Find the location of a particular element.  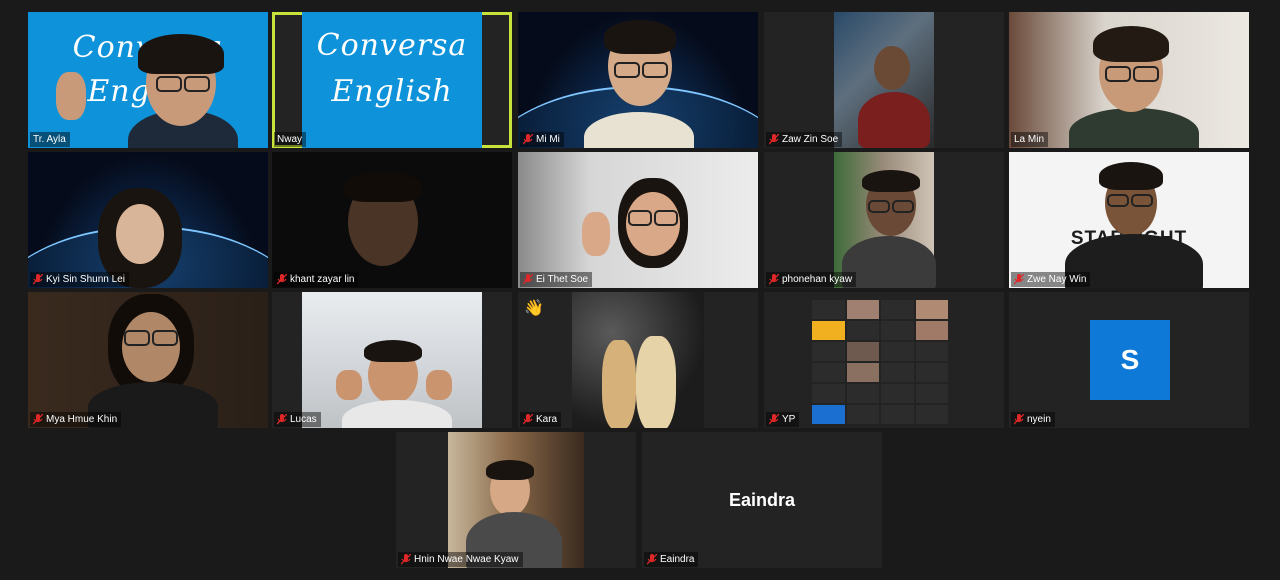

participant-name: Zwe Nay Win is located at coordinates (1057, 279).